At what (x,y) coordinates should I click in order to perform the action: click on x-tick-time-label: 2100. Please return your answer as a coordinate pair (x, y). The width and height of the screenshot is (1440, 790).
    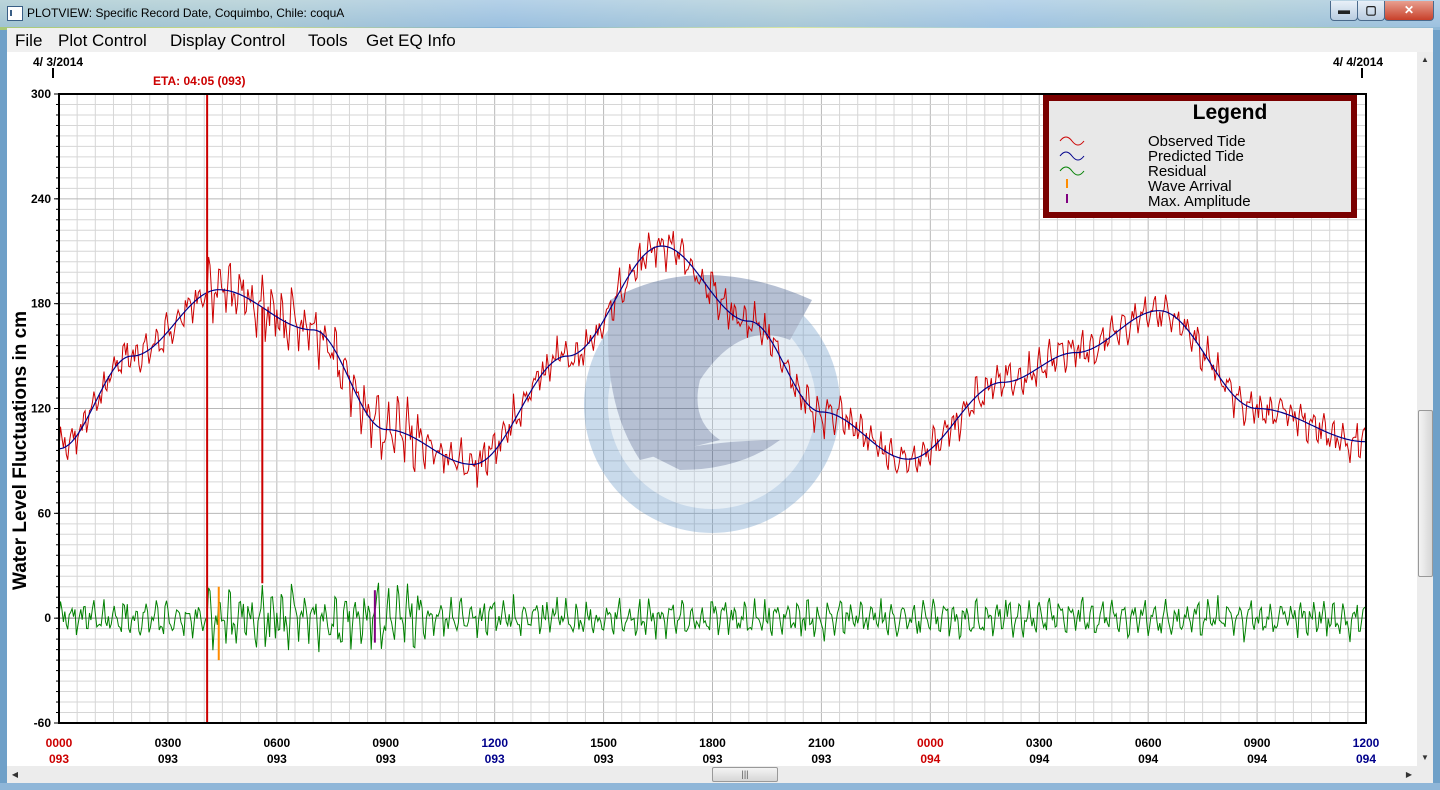
    Looking at the image, I should click on (821, 743).